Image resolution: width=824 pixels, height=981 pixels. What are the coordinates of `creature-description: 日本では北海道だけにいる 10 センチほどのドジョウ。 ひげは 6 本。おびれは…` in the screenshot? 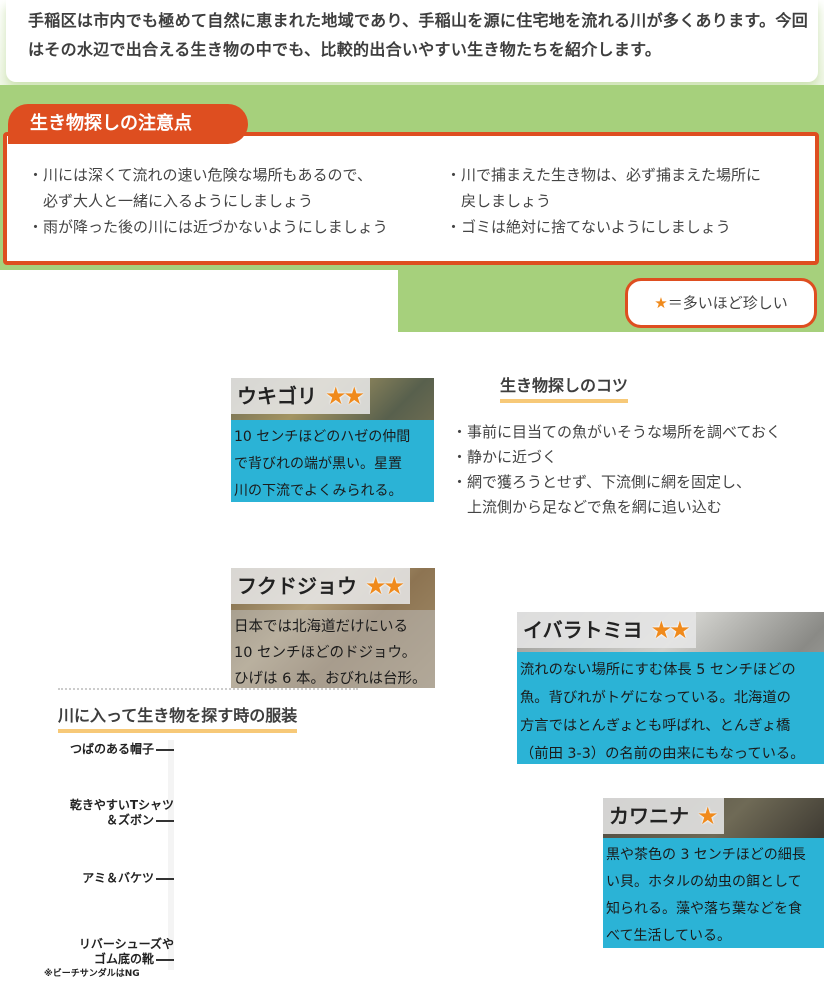 It's located at (333, 649).